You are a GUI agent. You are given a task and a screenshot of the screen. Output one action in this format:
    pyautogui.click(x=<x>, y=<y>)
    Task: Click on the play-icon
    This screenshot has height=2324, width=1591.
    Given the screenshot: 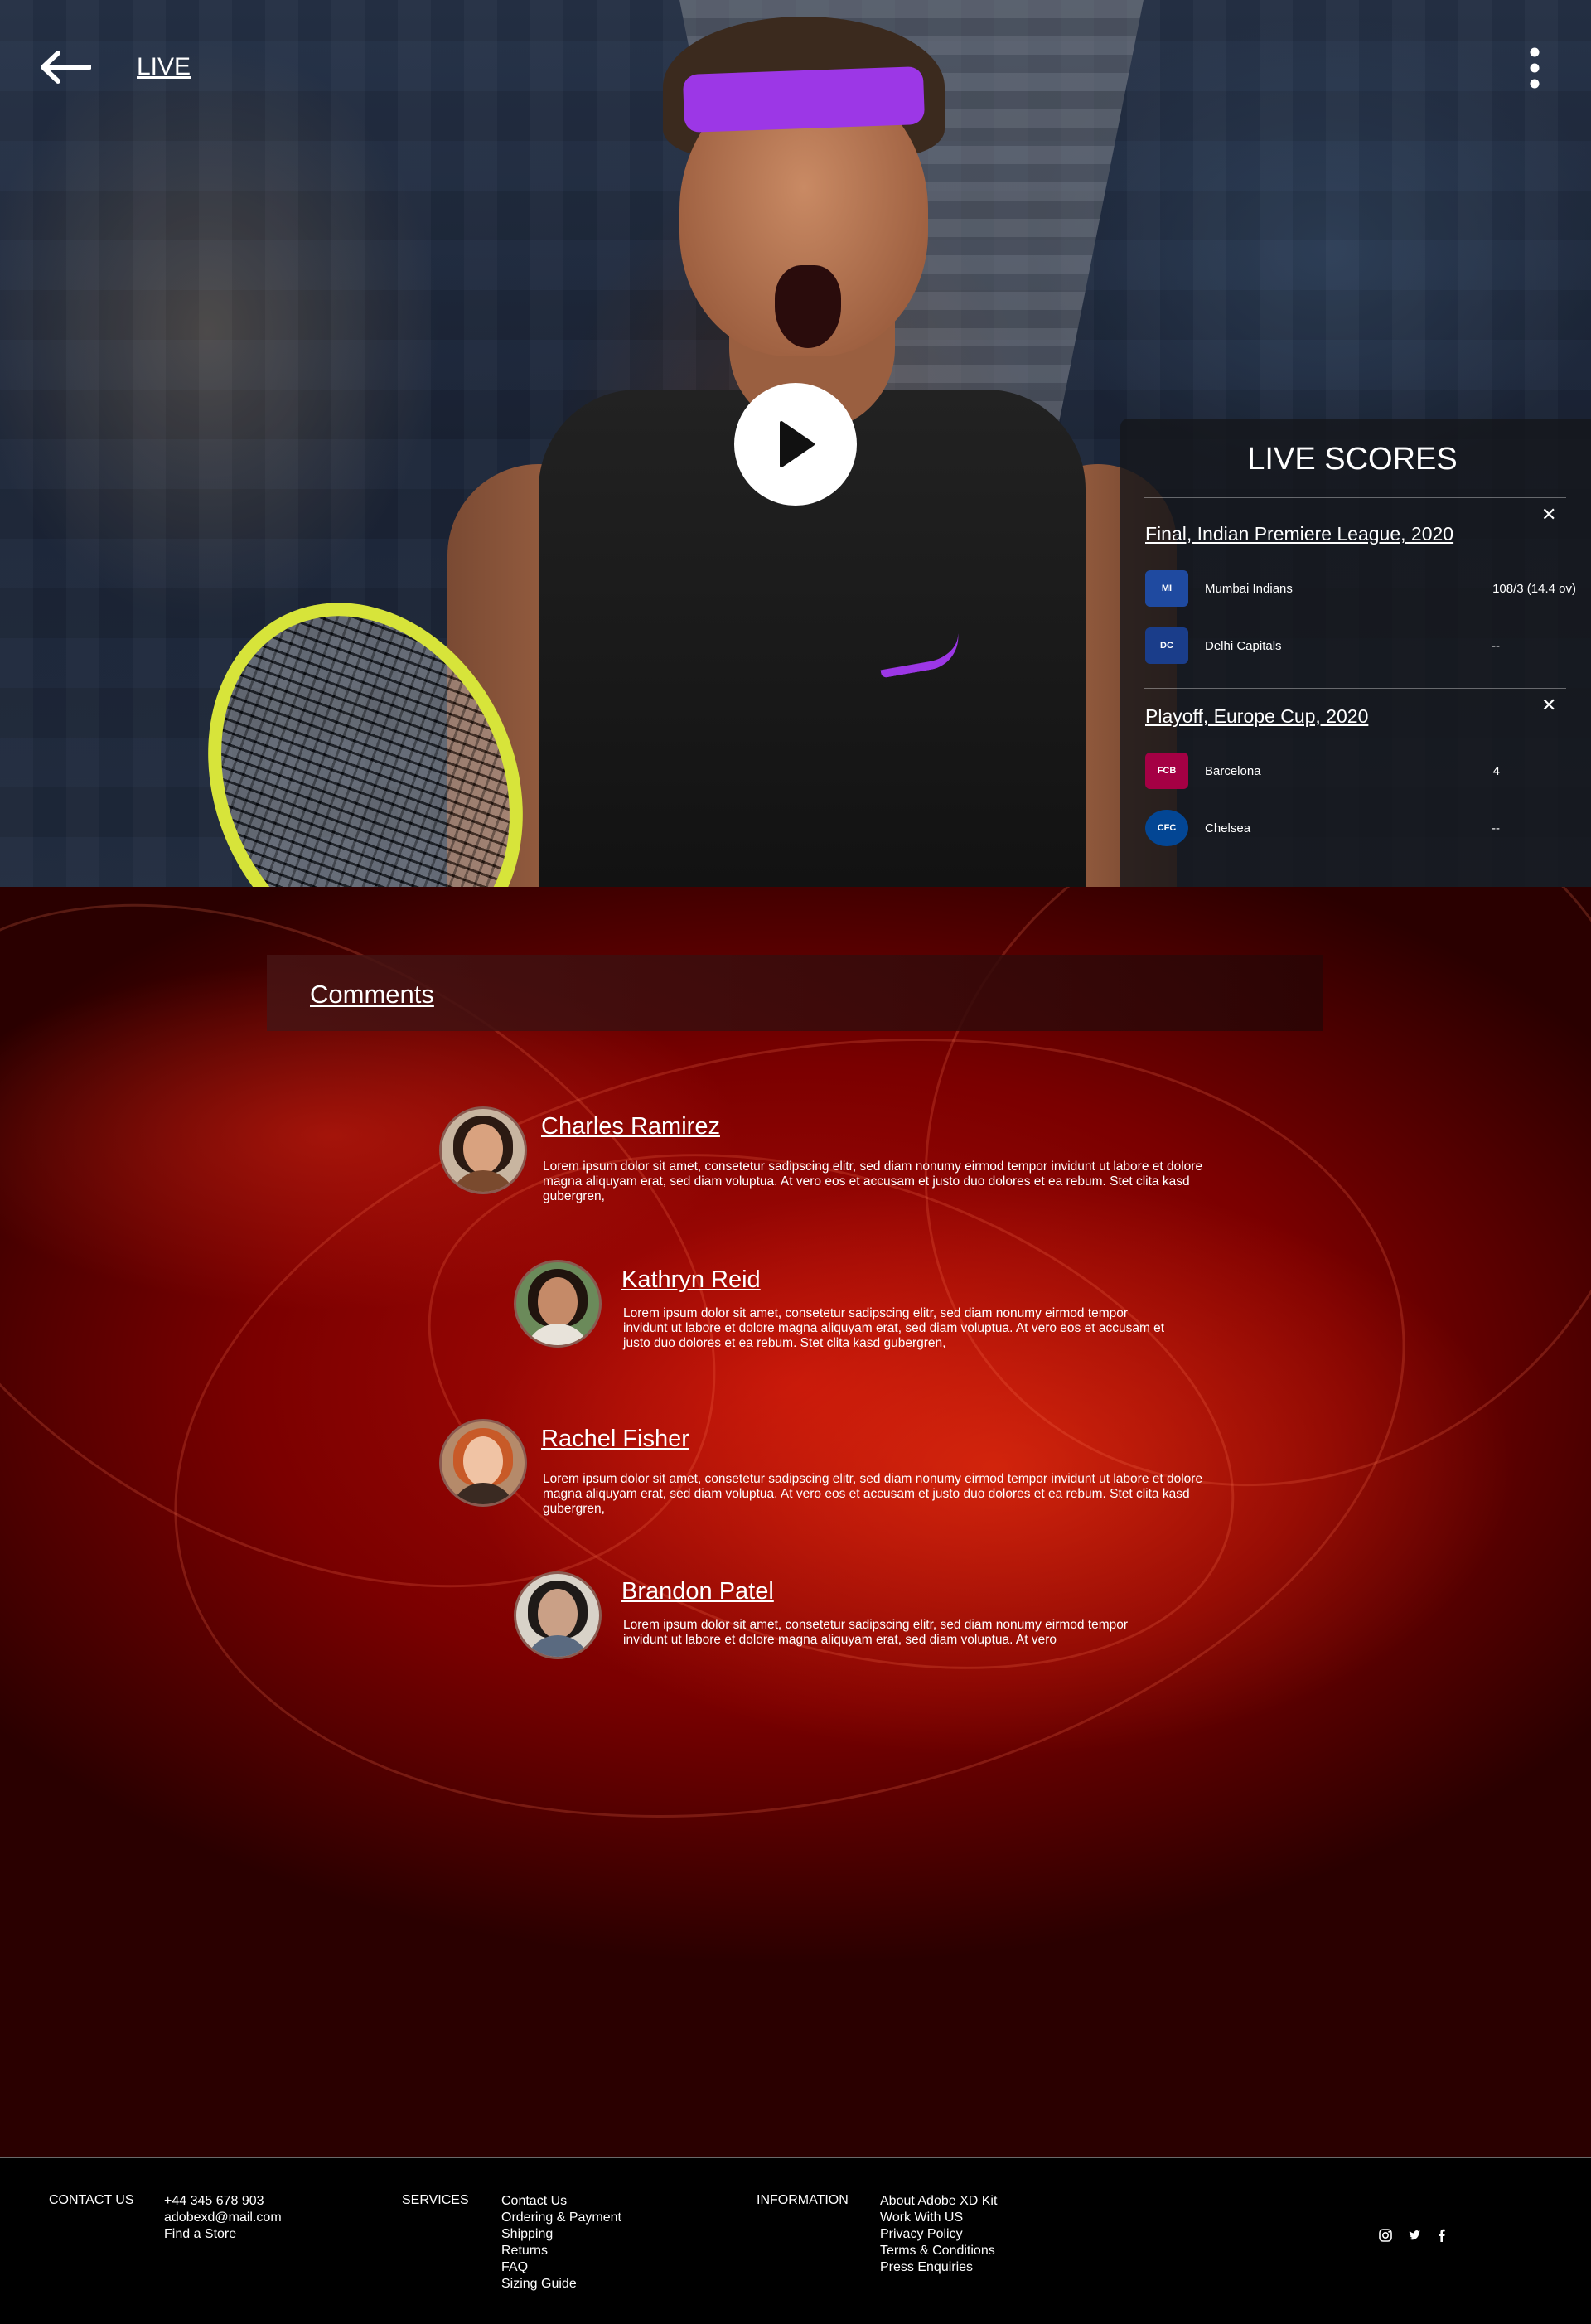 What is the action you would take?
    pyautogui.click(x=797, y=444)
    